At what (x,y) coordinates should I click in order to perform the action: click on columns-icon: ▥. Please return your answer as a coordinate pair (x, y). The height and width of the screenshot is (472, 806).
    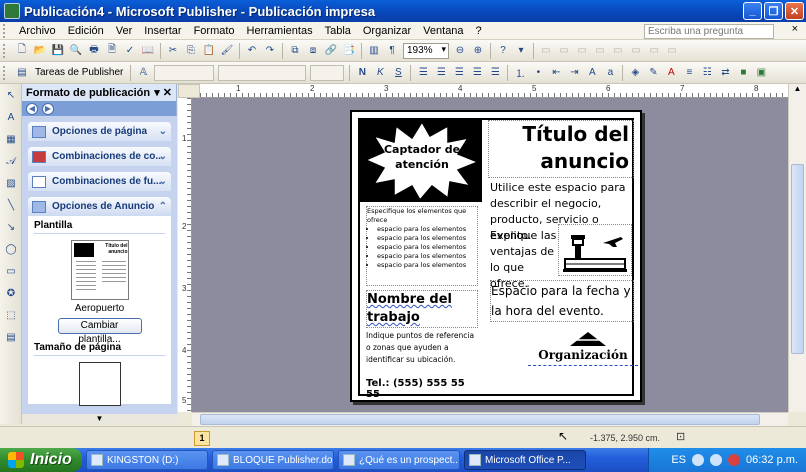
    Looking at the image, I should click on (374, 51).